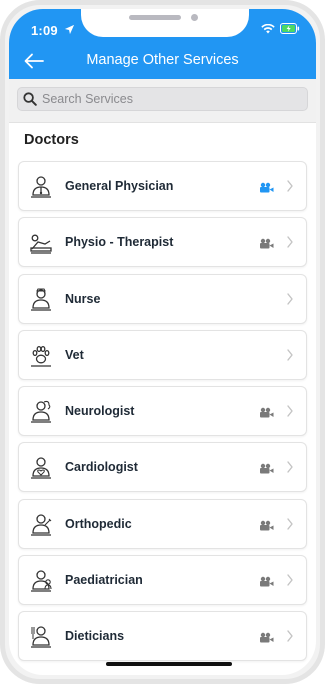 The image size is (325, 684). Describe the element at coordinates (41, 187) in the screenshot. I see `general-physician-icon` at that location.